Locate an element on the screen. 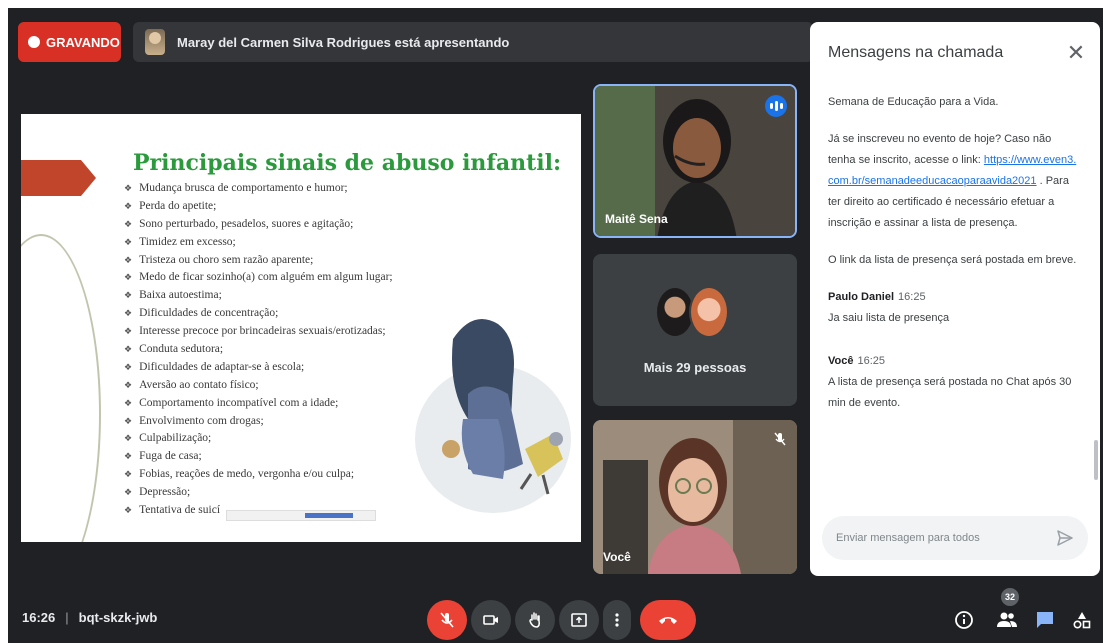 The image size is (1103, 643). chat-input-placeholder: Enviar mensagem para todos is located at coordinates (908, 538).